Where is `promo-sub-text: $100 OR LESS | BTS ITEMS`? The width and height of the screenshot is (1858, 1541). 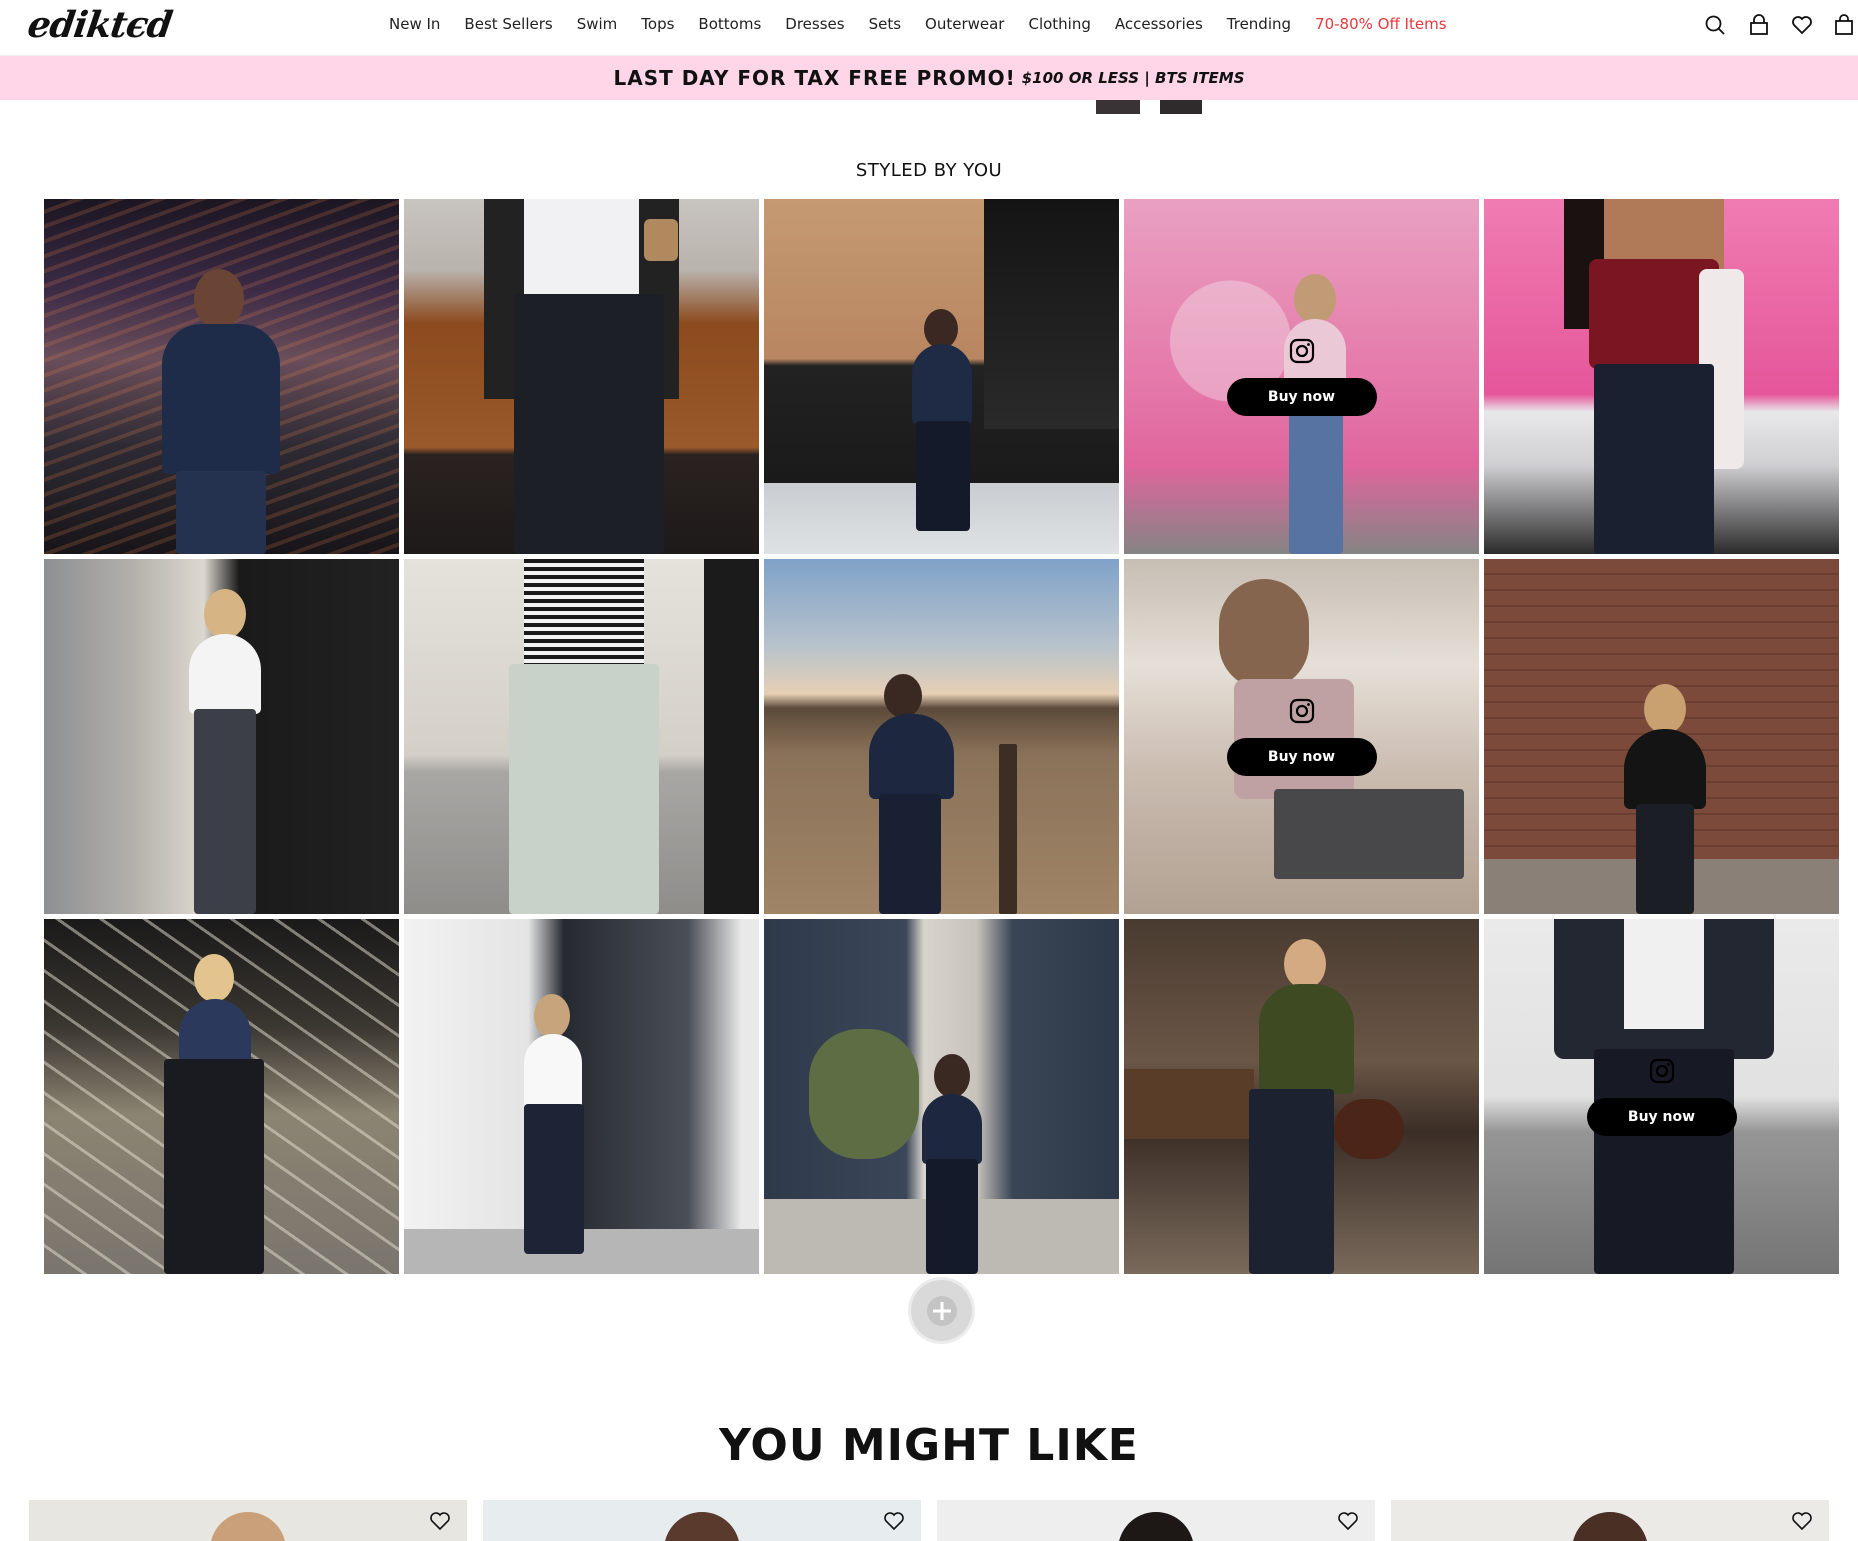 promo-sub-text: $100 OR LESS | BTS ITEMS is located at coordinates (1133, 78).